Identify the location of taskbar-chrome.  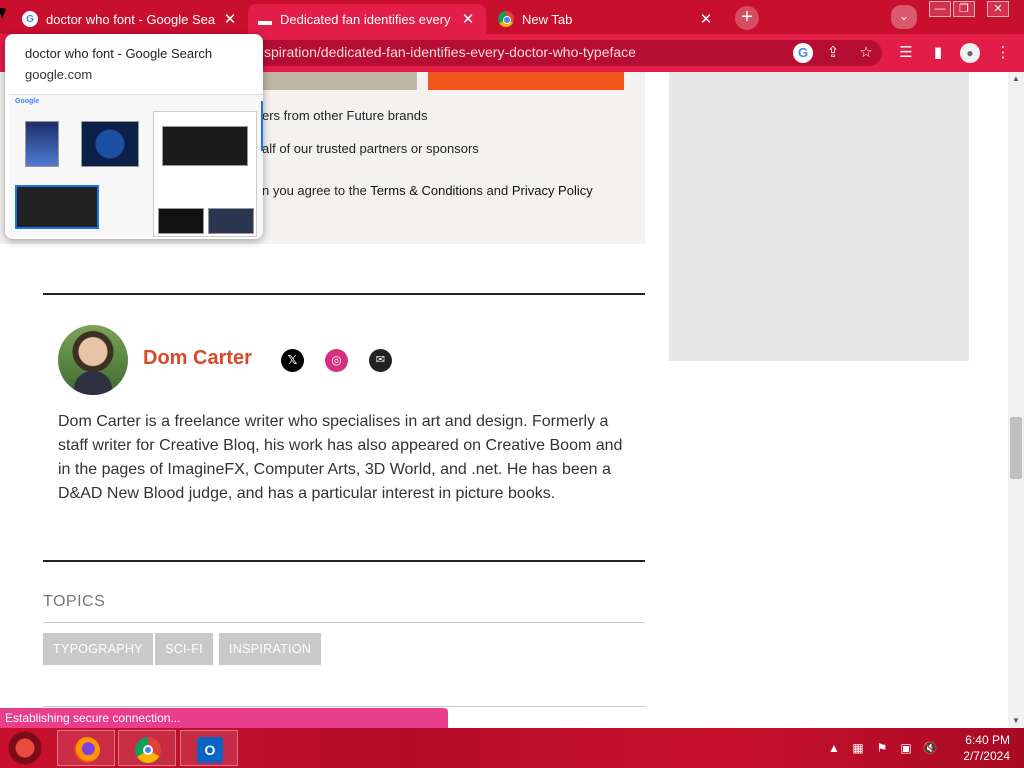
(147, 748).